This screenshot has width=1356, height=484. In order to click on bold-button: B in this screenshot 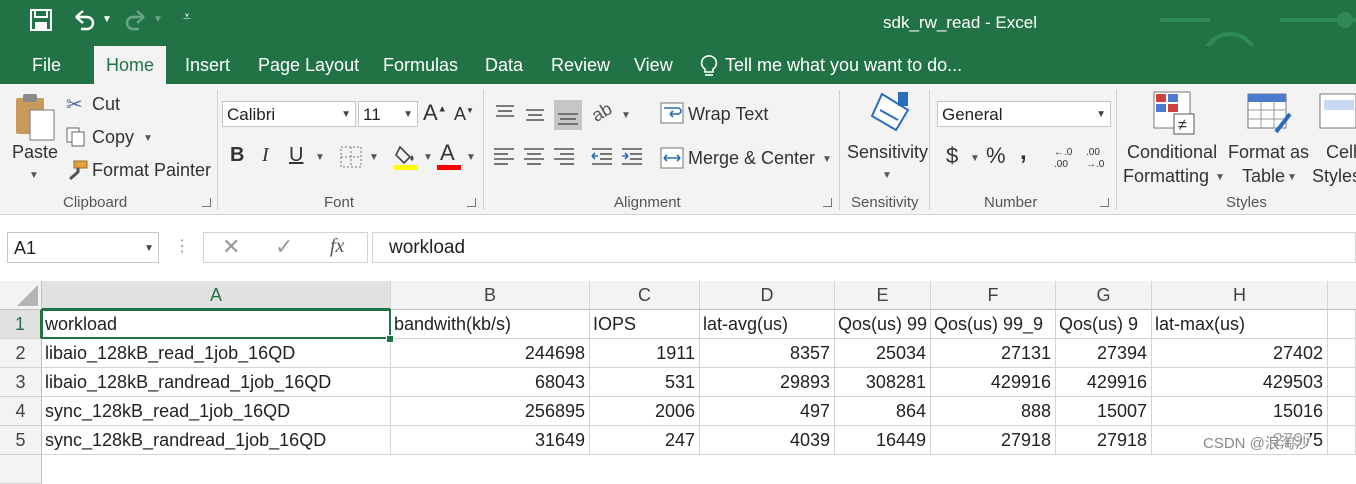, I will do `click(237, 155)`.